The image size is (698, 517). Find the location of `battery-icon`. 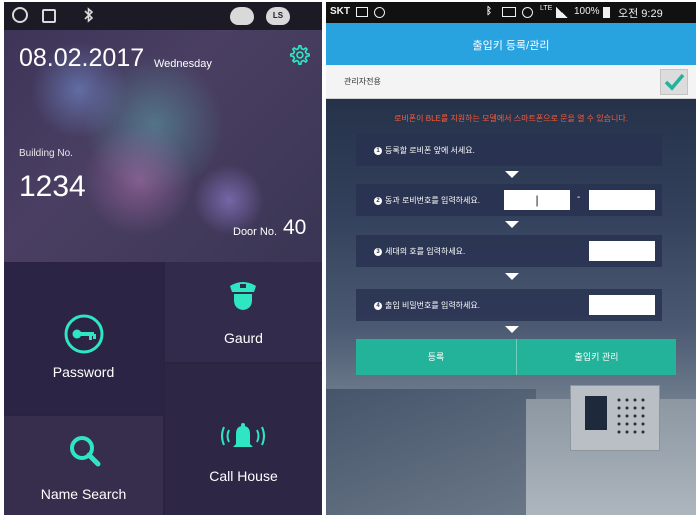

battery-icon is located at coordinates (606, 12).